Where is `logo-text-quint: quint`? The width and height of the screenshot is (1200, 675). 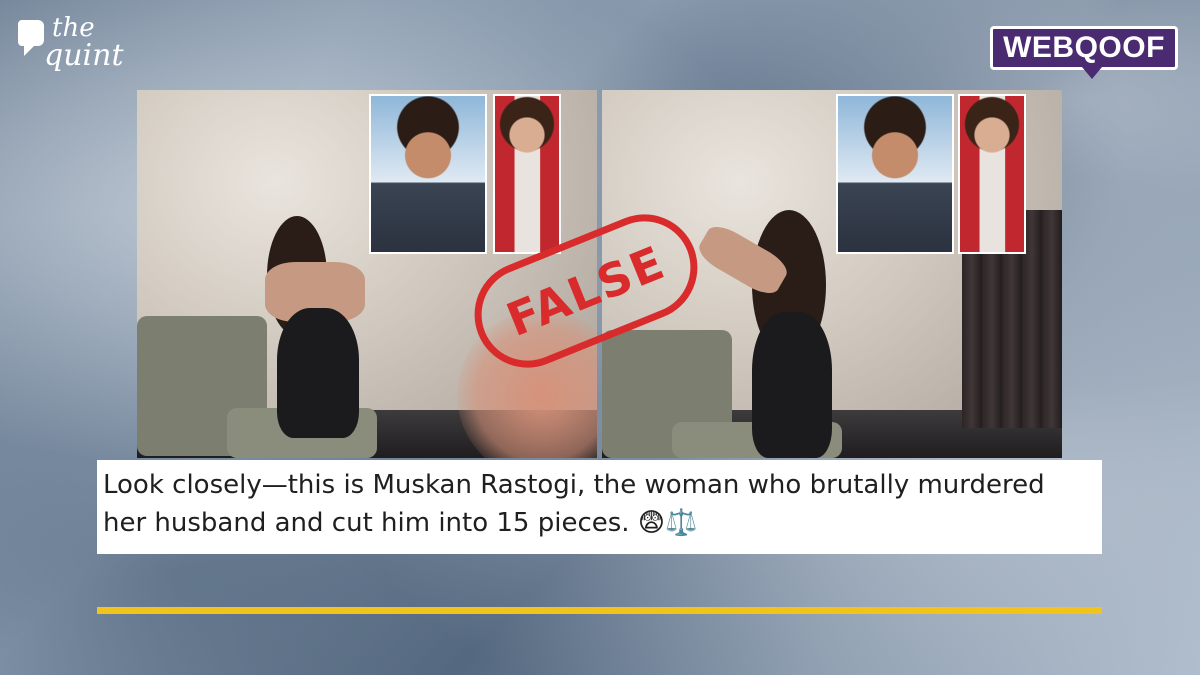 logo-text-quint: quint is located at coordinates (84, 55).